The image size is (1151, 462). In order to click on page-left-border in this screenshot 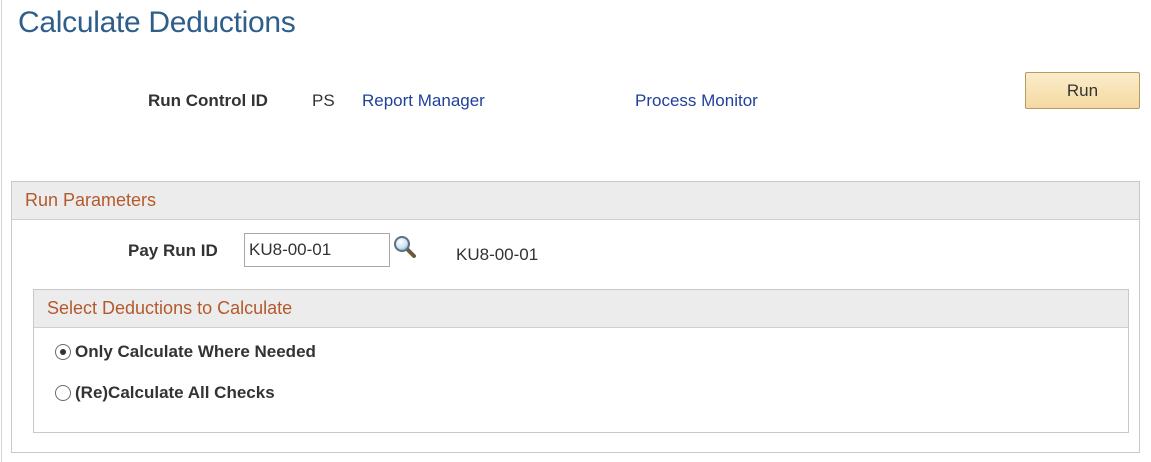, I will do `click(1, 231)`.